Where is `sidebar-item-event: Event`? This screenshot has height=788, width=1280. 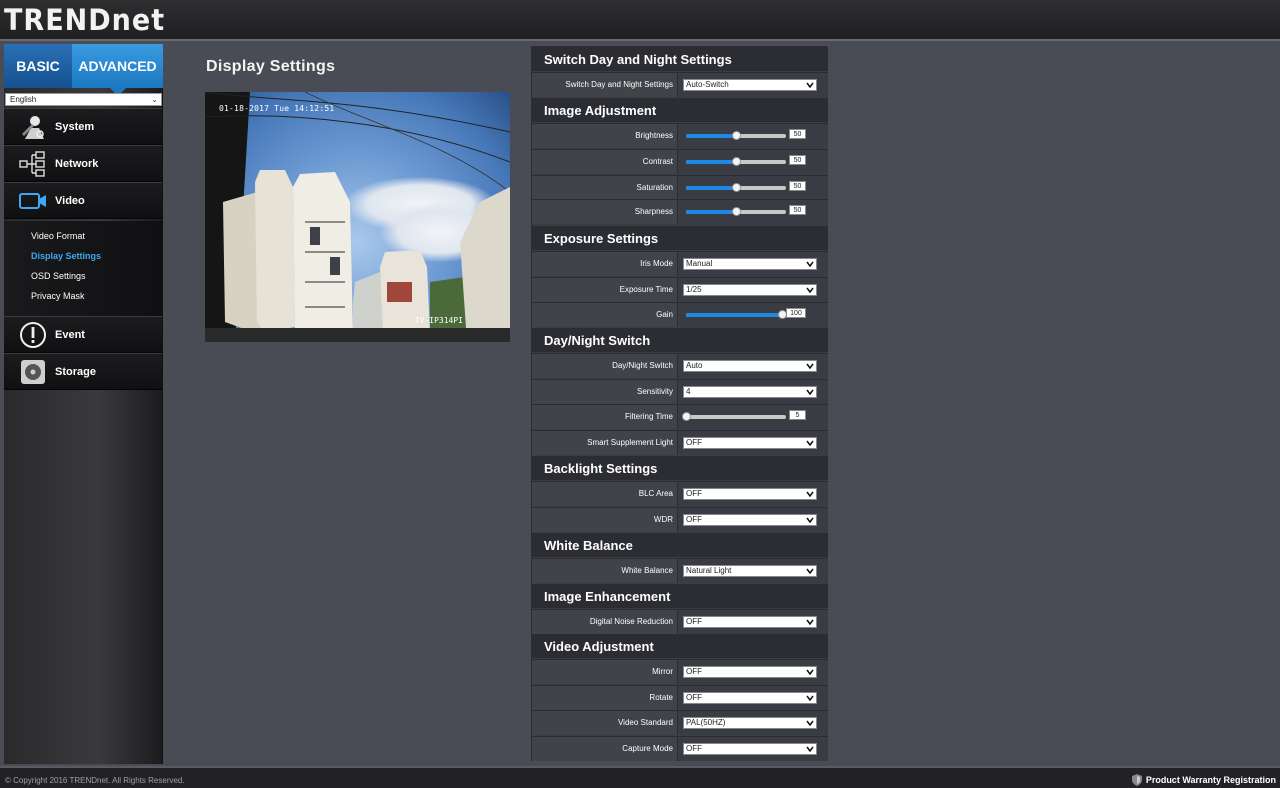
sidebar-item-event: Event is located at coordinates (83, 334).